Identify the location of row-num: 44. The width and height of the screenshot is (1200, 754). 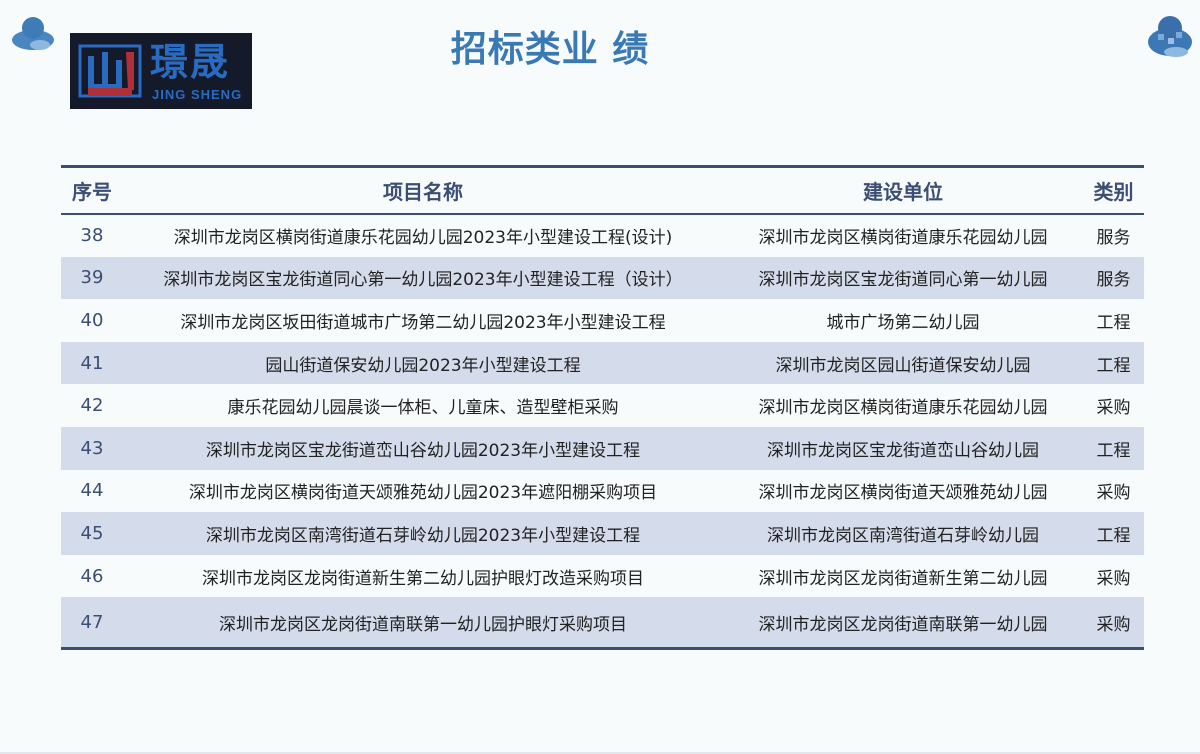
(92, 491).